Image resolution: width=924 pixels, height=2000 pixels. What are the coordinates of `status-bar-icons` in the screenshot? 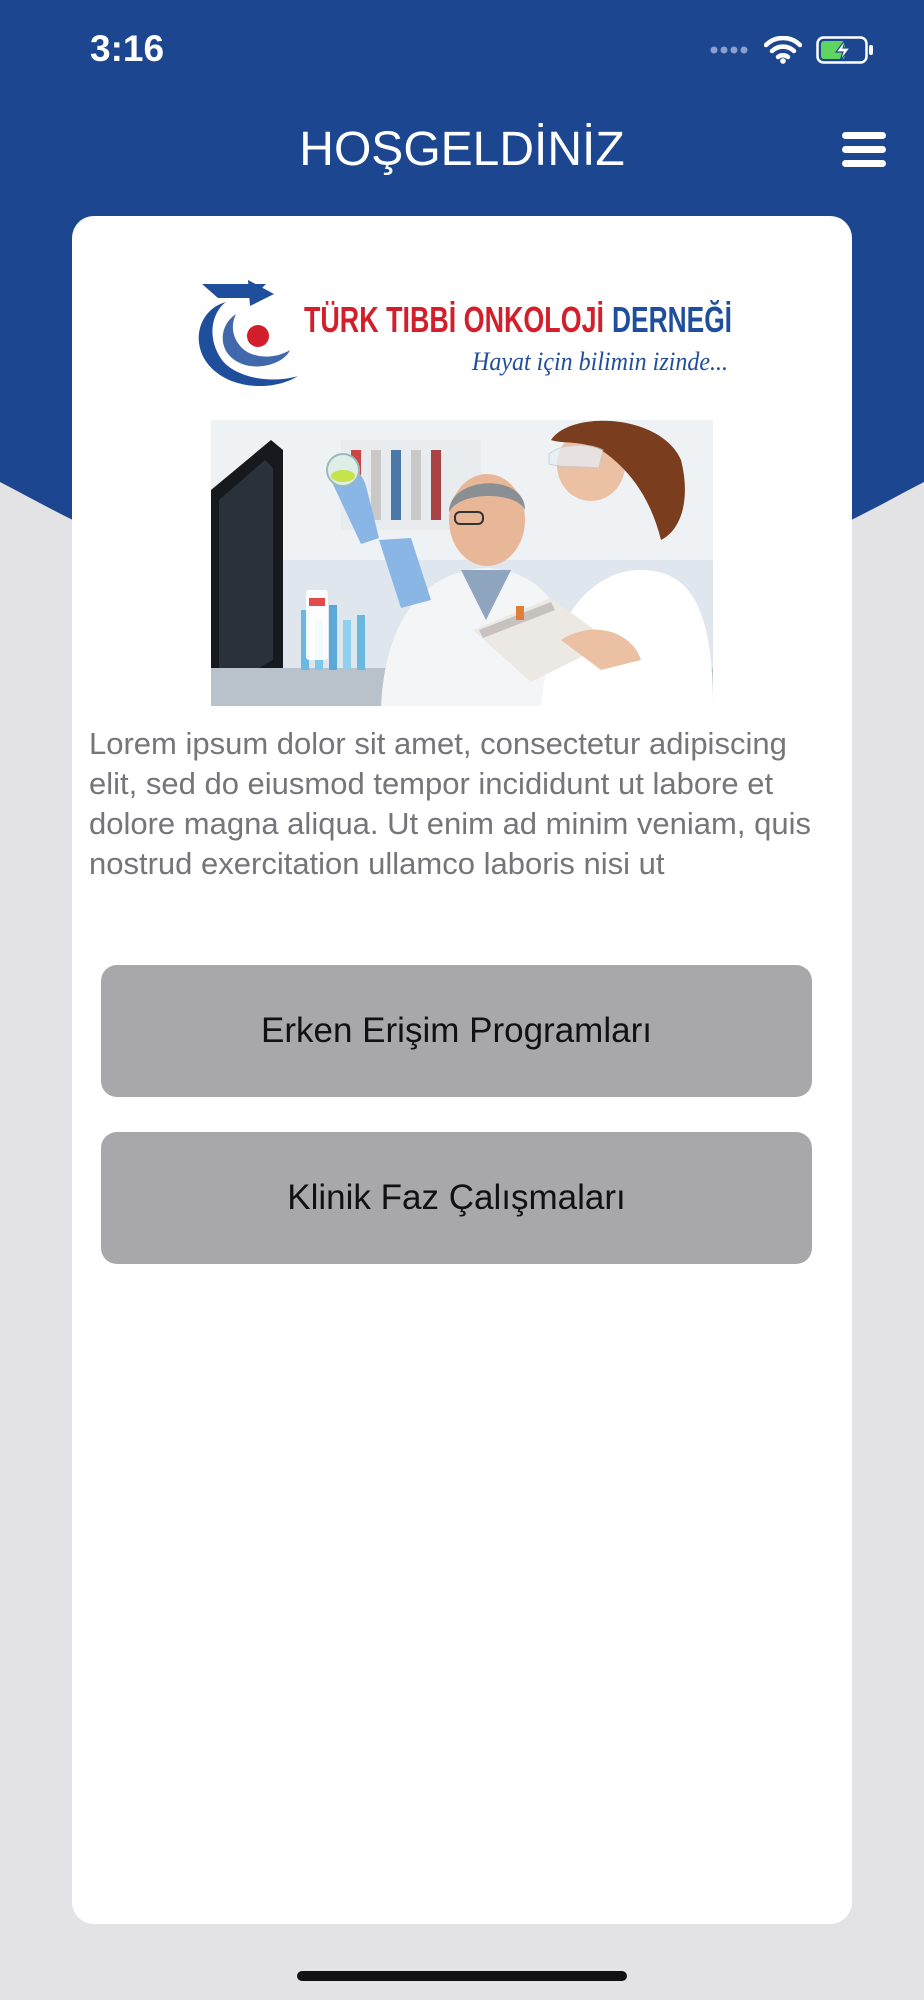 It's located at (792, 50).